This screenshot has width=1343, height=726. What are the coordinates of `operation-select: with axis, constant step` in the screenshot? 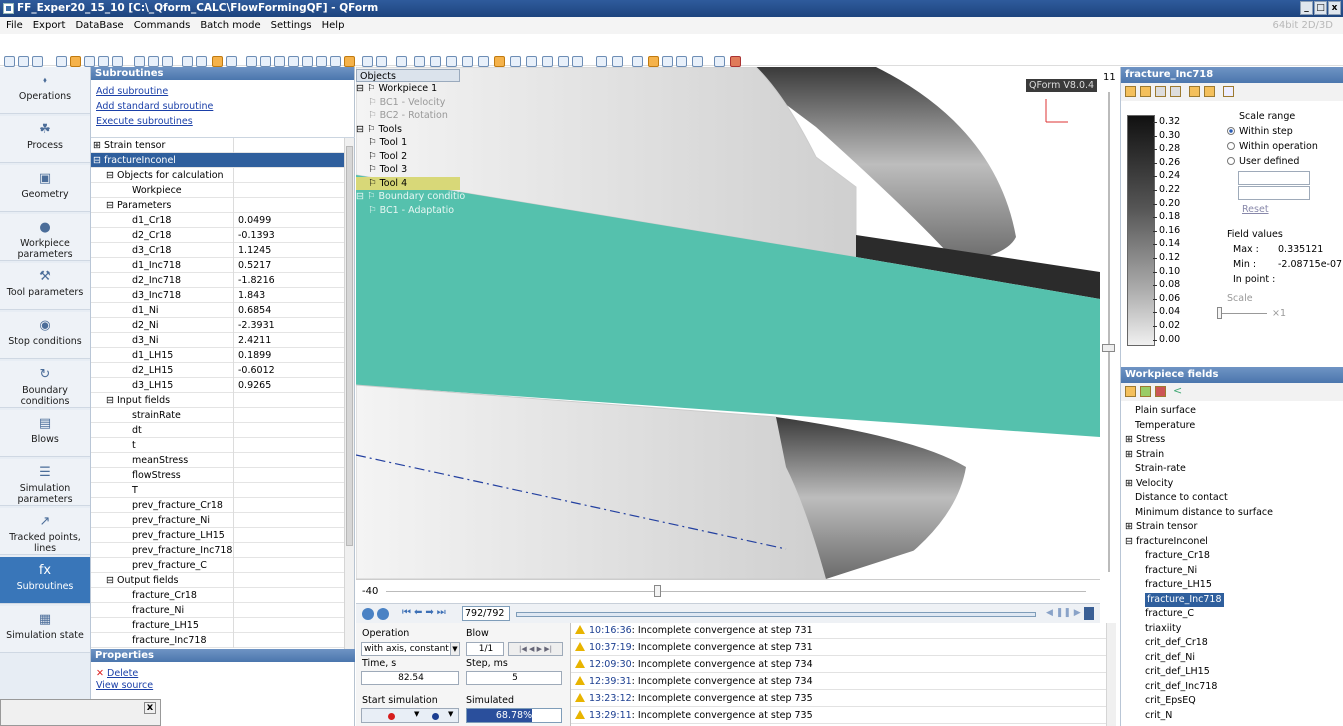 It's located at (406, 649).